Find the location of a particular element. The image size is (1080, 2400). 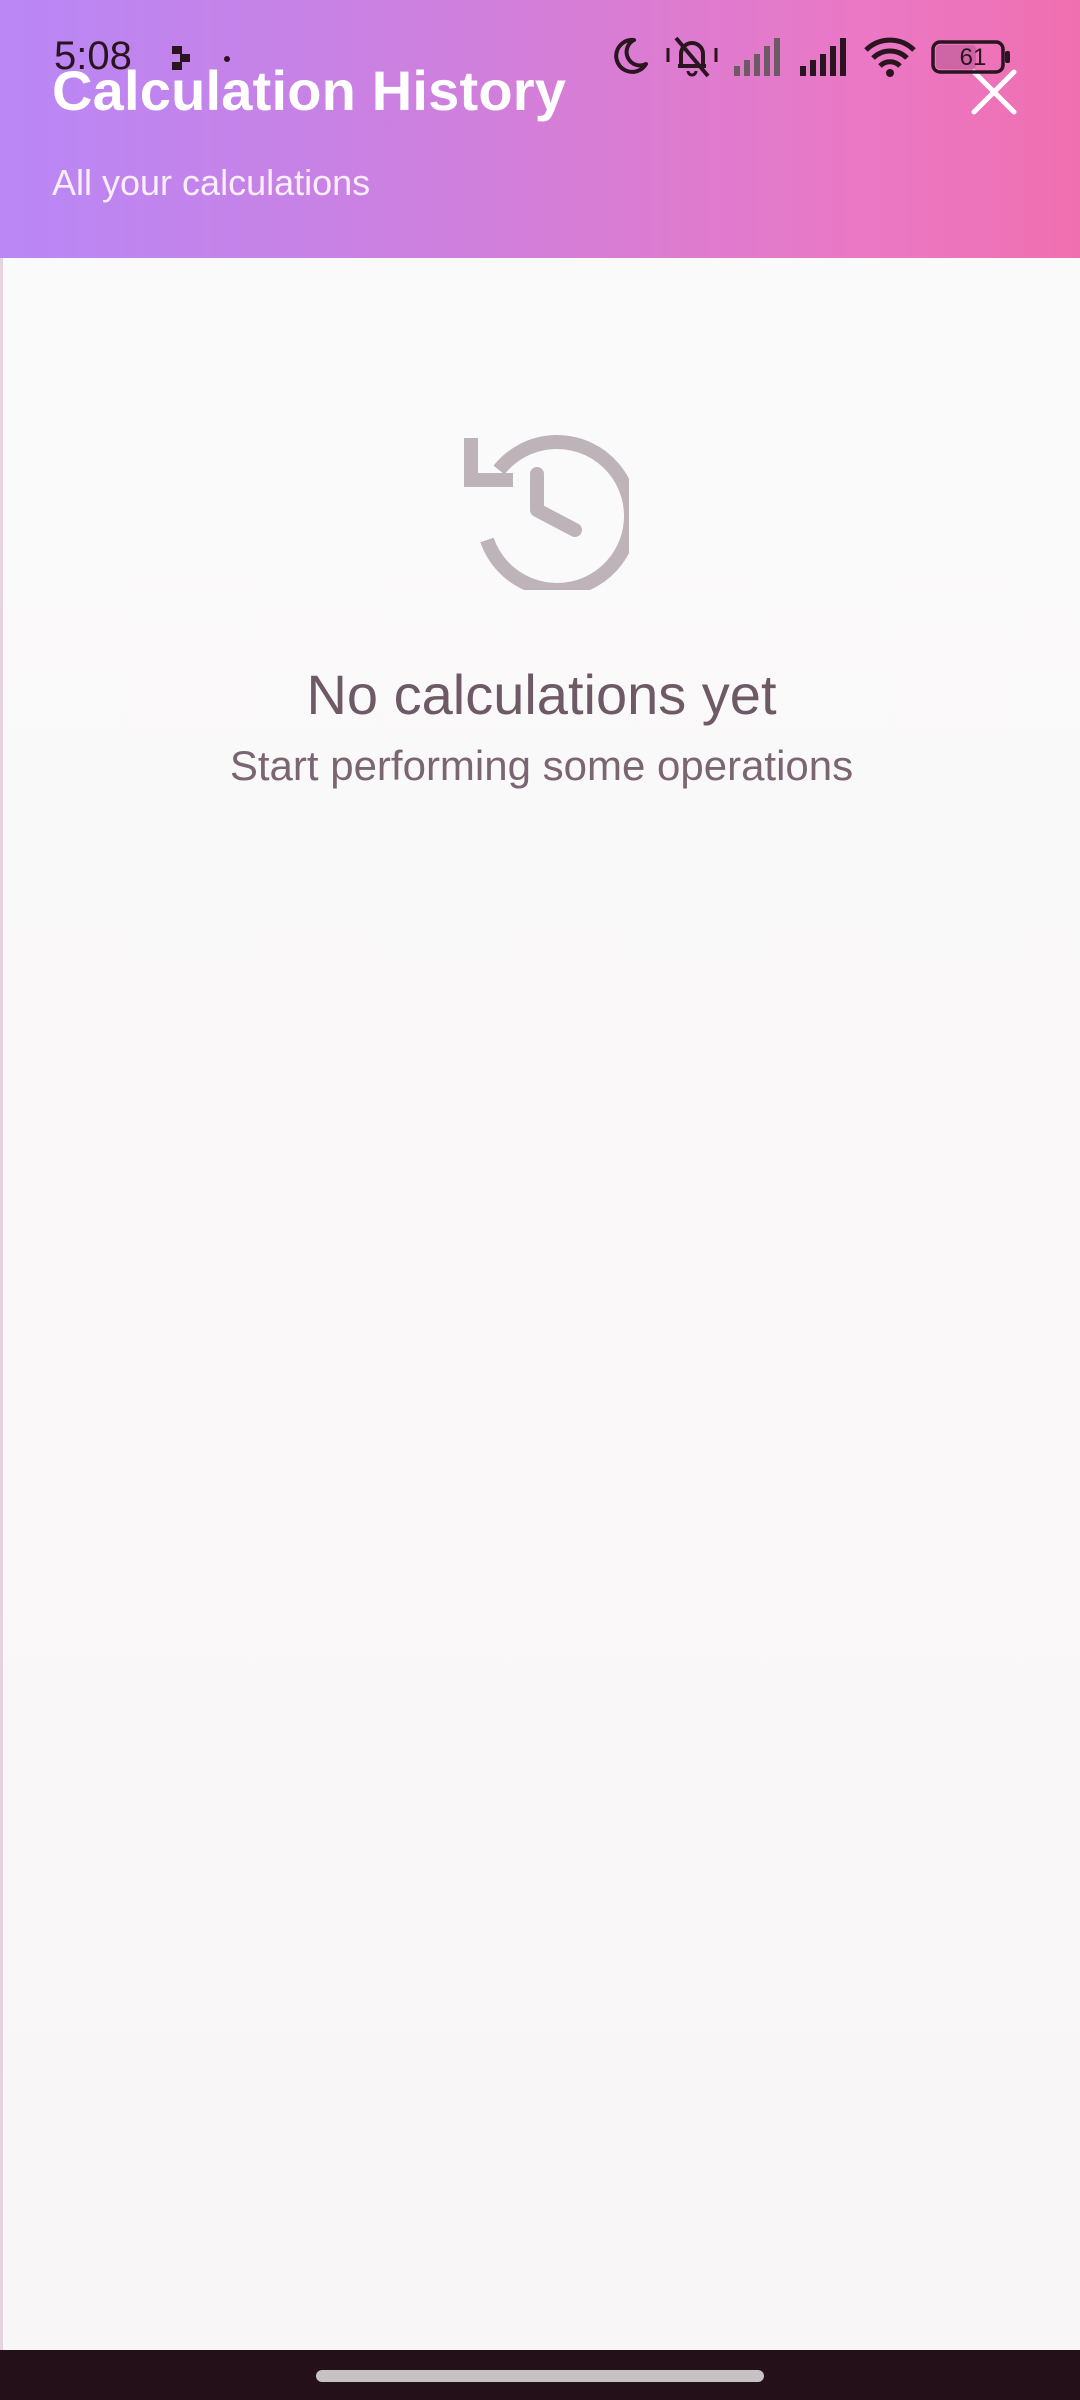

system-navigation-bar is located at coordinates (540, 2375).